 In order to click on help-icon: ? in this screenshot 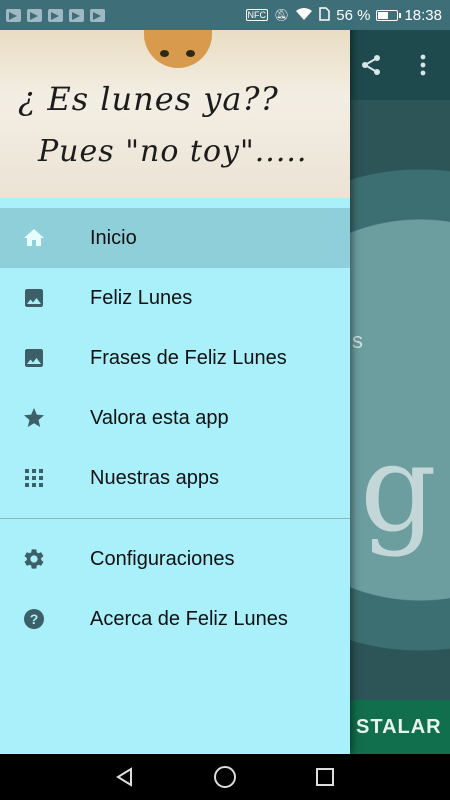, I will do `click(34, 619)`.